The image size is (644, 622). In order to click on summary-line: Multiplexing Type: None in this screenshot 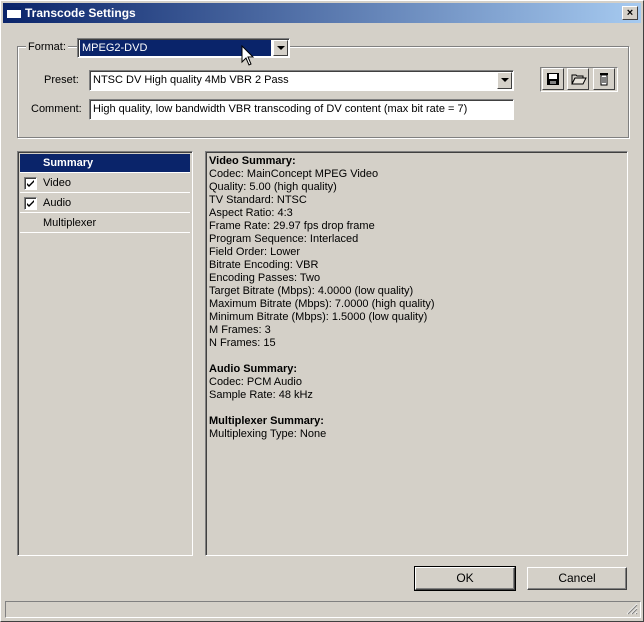, I will do `click(268, 434)`.